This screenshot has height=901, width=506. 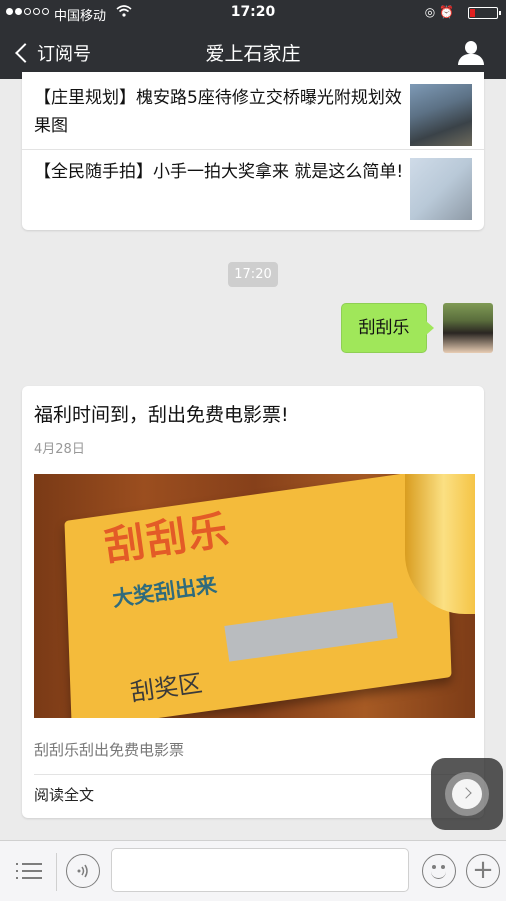 I want to click on article-title: 【庄里规划】槐安路5座待修立交桥曝光附规划效果图, so click(x=218, y=112).